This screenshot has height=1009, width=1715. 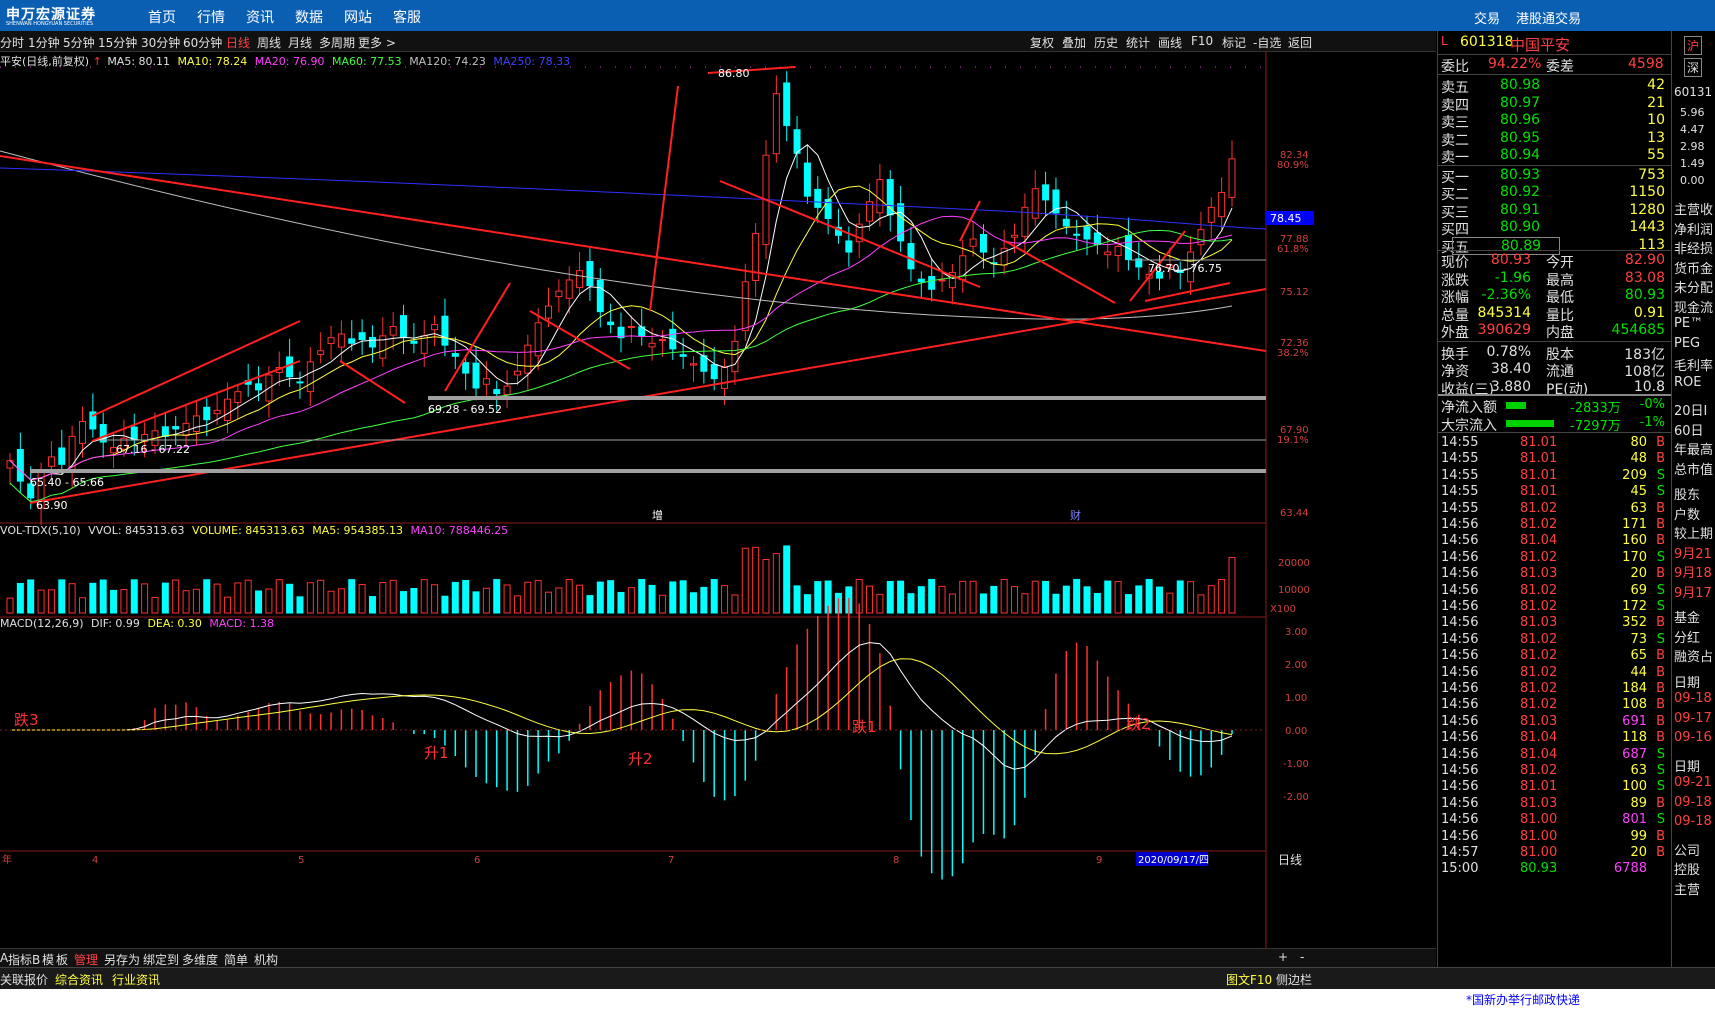 What do you see at coordinates (79, 42) in the screenshot?
I see `period-5min: 5分钟` at bounding box center [79, 42].